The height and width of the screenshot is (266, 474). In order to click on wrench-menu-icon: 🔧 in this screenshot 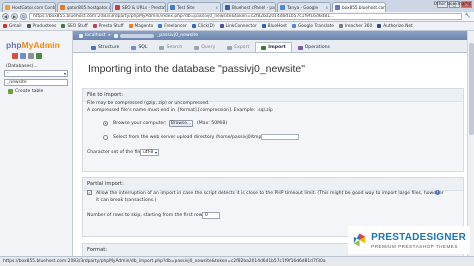, I will do `click(468, 16)`.